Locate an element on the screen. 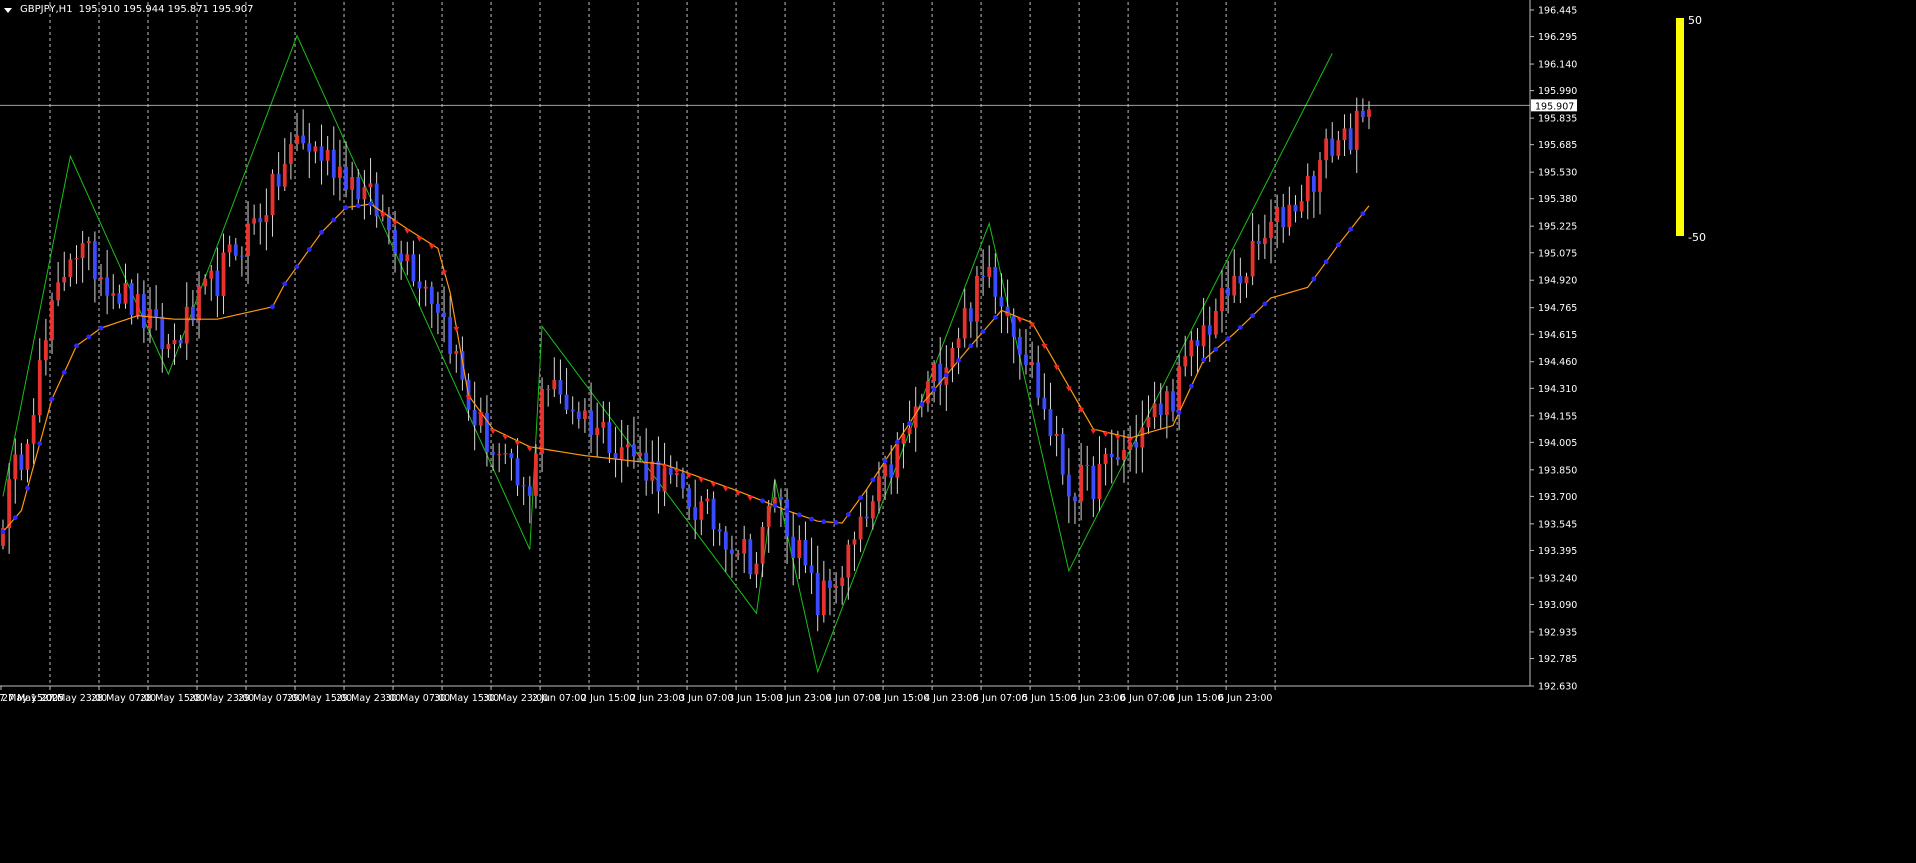 This screenshot has height=863, width=1916. x-tick-label: 4 Jun 23:00 is located at coordinates (951, 698).